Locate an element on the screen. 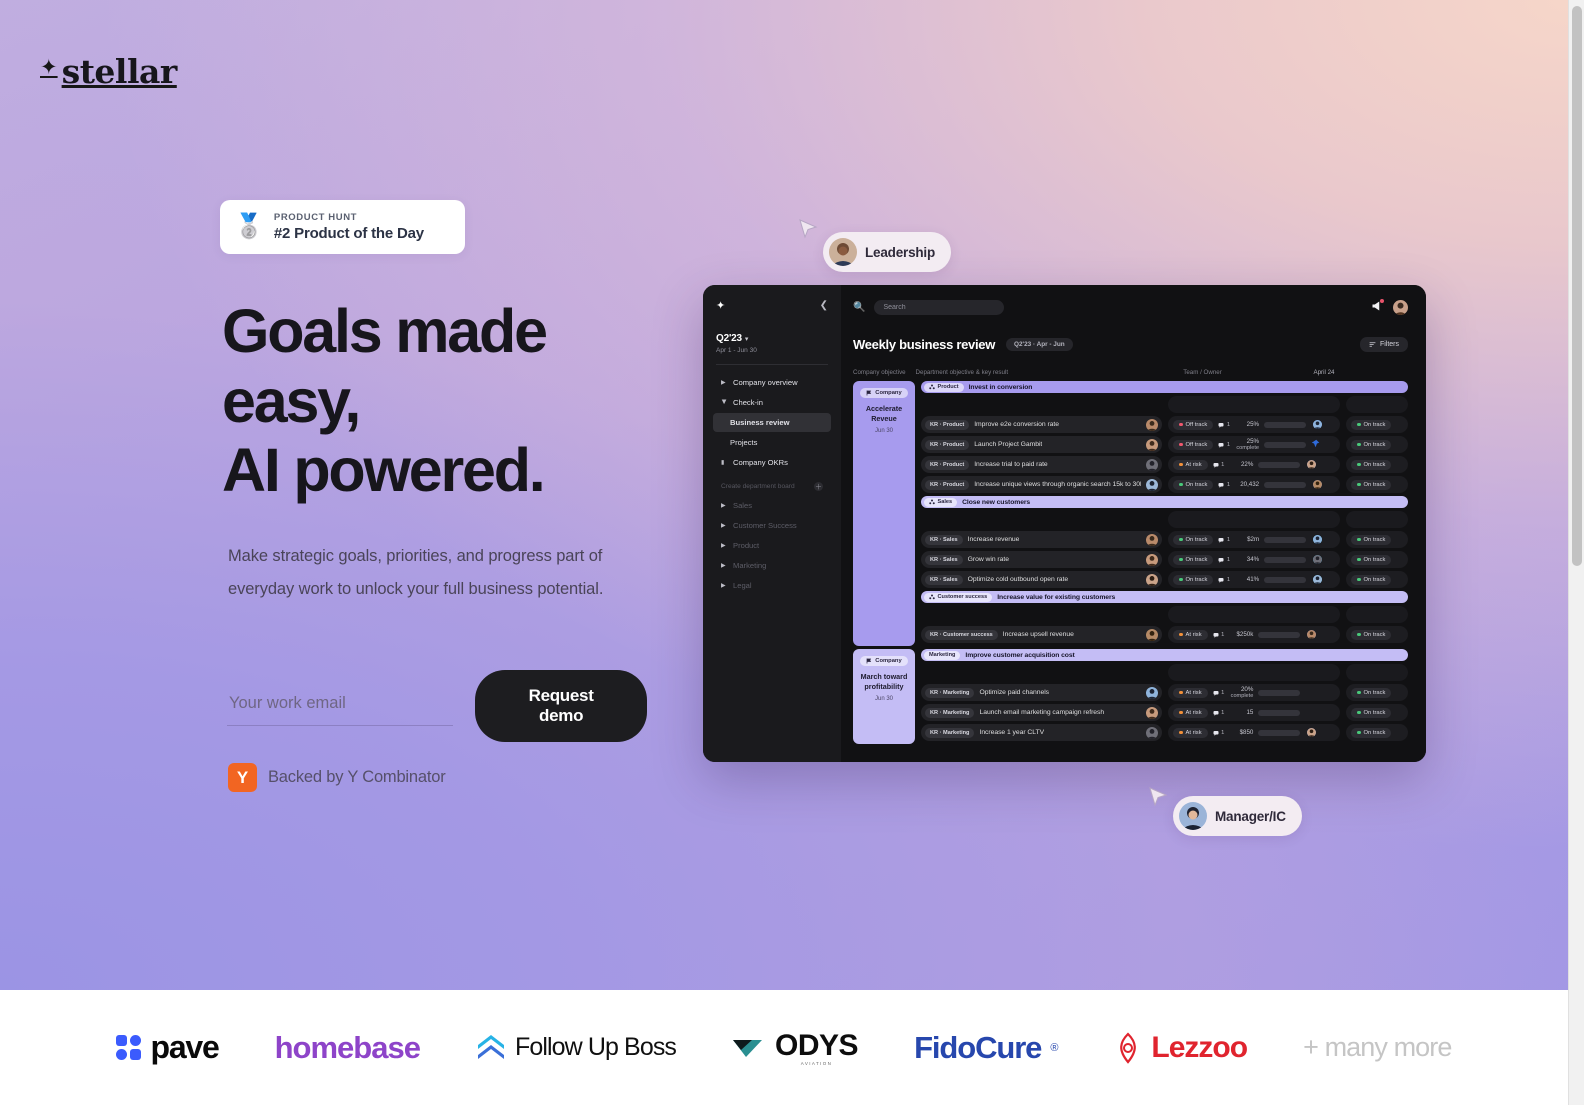  sidebar-item-check-in: ▶ Check-in is located at coordinates (772, 402).